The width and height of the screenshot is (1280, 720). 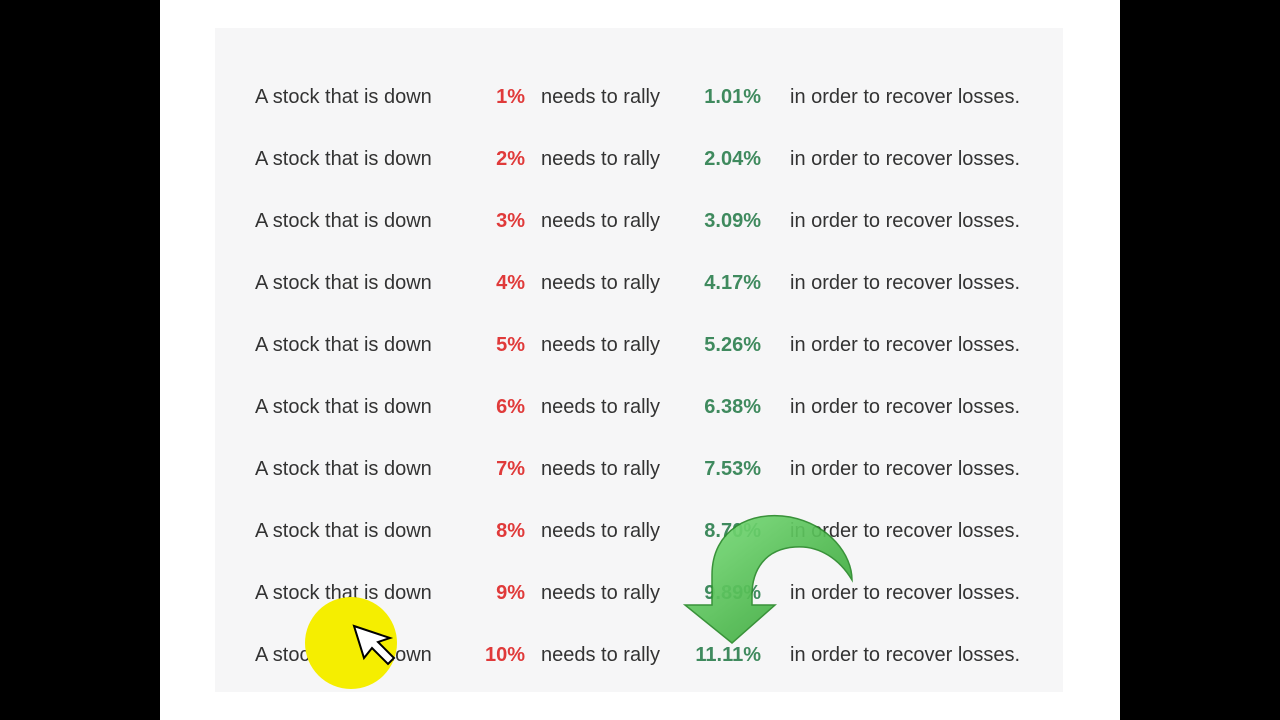 What do you see at coordinates (504, 655) in the screenshot?
I see `down-percent: 10%` at bounding box center [504, 655].